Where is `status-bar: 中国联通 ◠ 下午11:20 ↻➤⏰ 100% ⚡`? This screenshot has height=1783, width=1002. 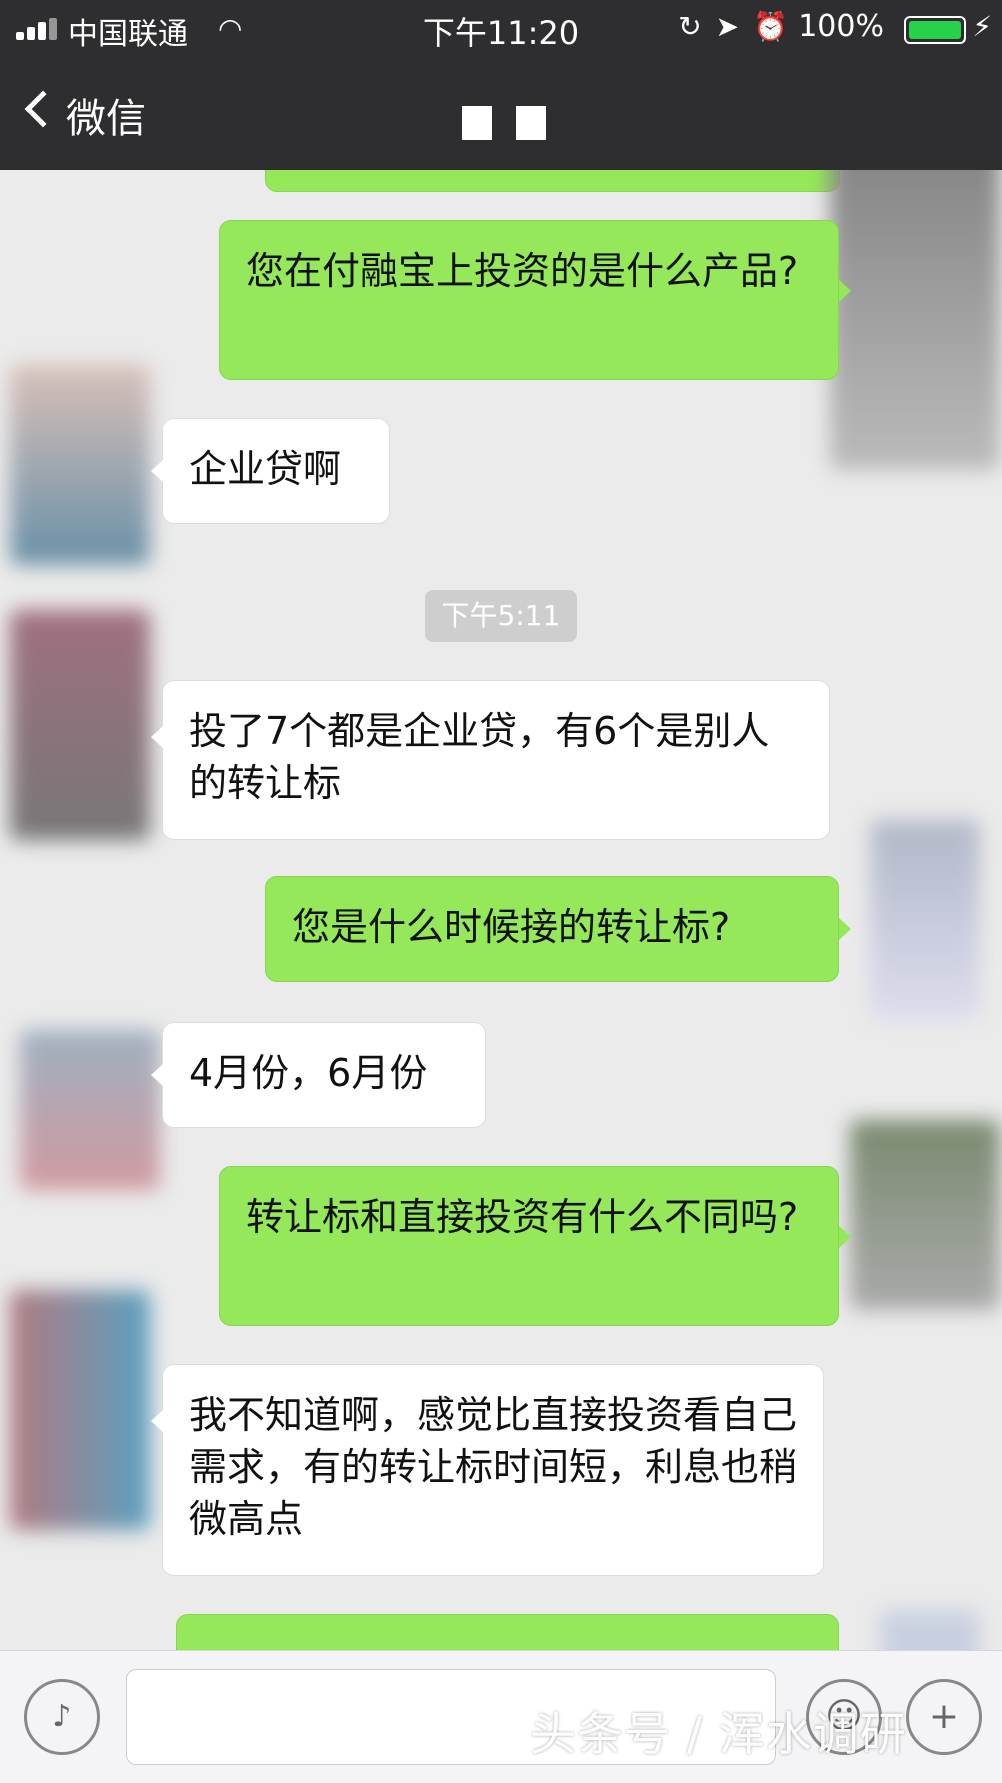 status-bar: 中国联通 ◠ 下午11:20 ↻➤⏰ 100% ⚡ is located at coordinates (501, 28).